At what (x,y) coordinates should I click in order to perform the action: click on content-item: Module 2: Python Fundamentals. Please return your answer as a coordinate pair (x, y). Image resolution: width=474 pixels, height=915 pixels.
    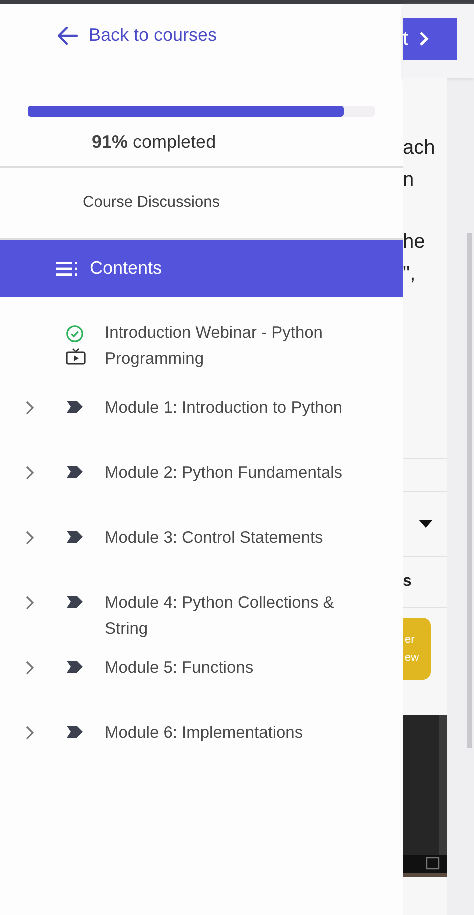
    Looking at the image, I should click on (201, 492).